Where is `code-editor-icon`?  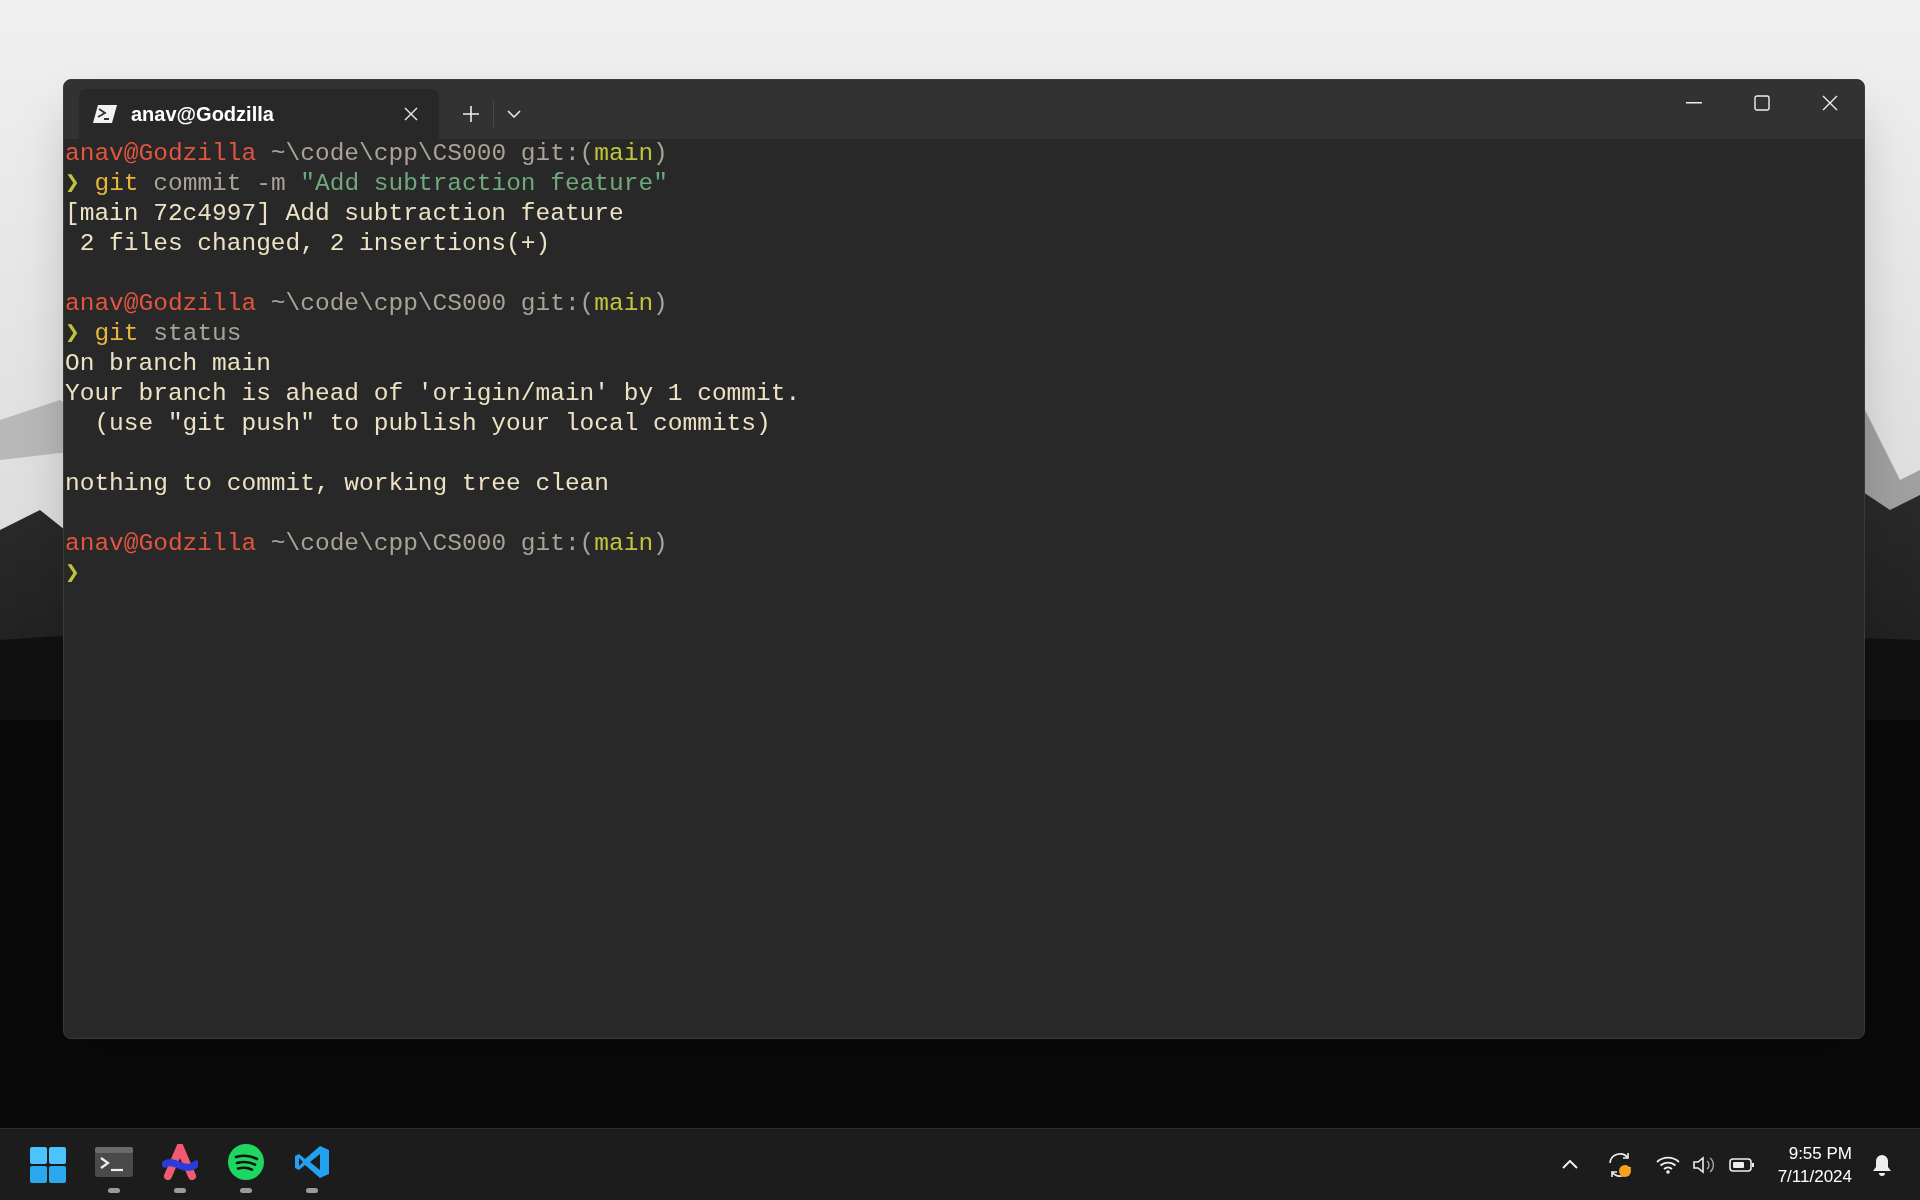 code-editor-icon is located at coordinates (312, 1161).